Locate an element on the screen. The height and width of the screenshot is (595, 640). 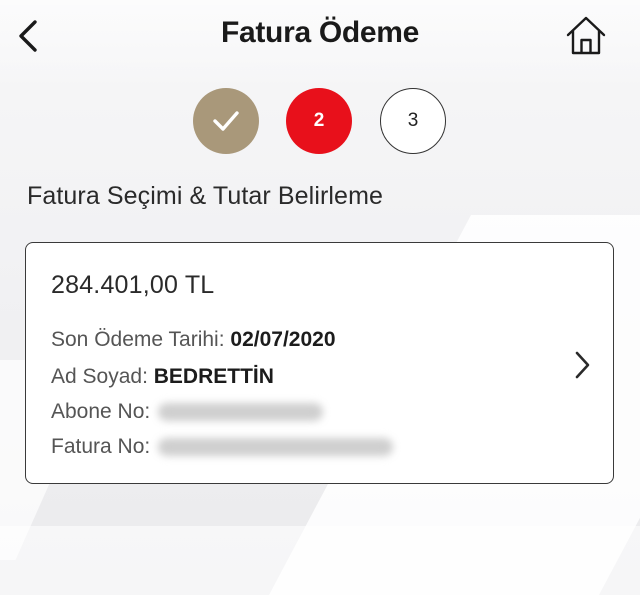
progress-stepper: 2 3 is located at coordinates (320, 121).